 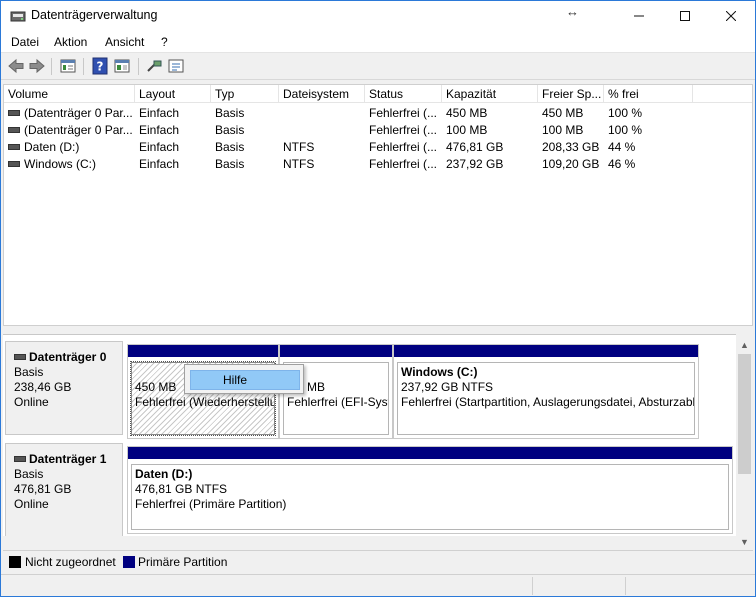 What do you see at coordinates (164, 474) in the screenshot?
I see `partition-name: Daten (D:)` at bounding box center [164, 474].